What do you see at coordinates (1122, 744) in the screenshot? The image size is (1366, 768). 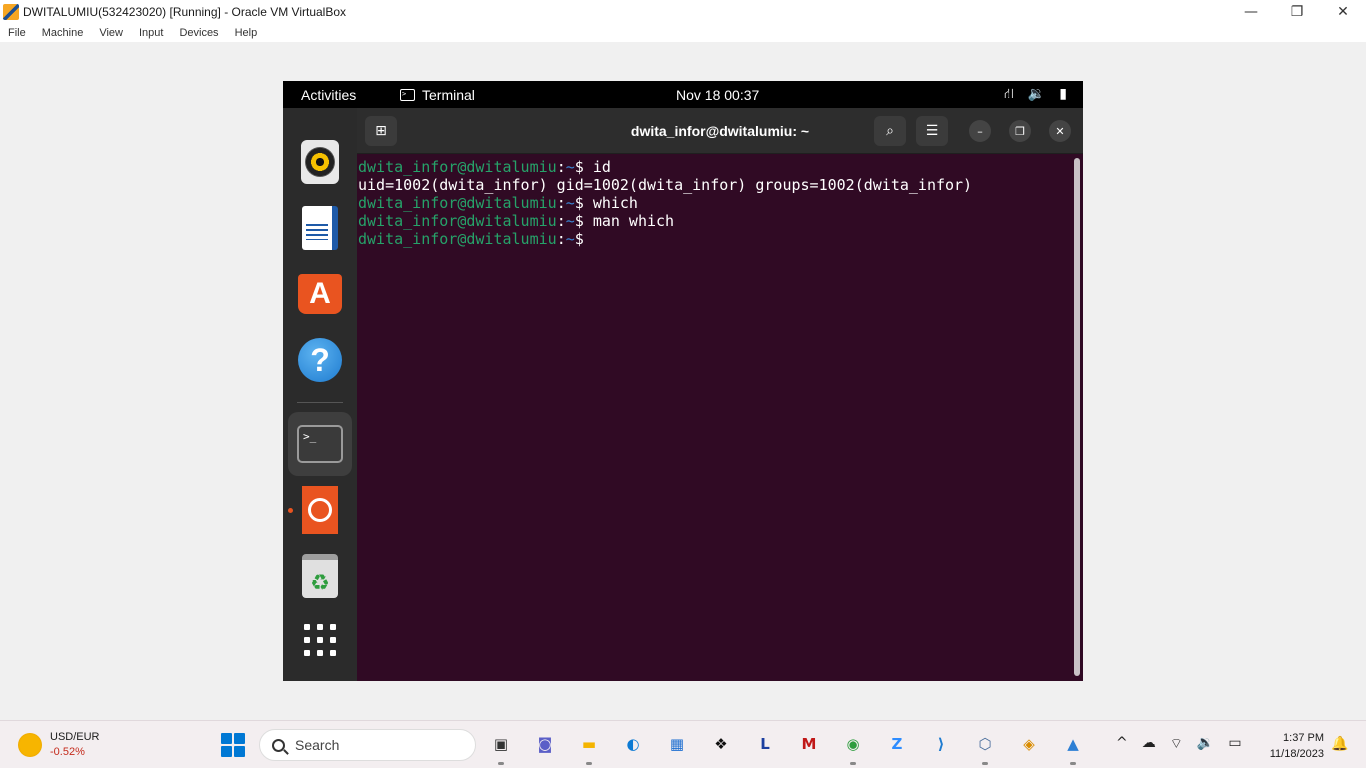 I see `chevron-up-icon: ^` at bounding box center [1122, 744].